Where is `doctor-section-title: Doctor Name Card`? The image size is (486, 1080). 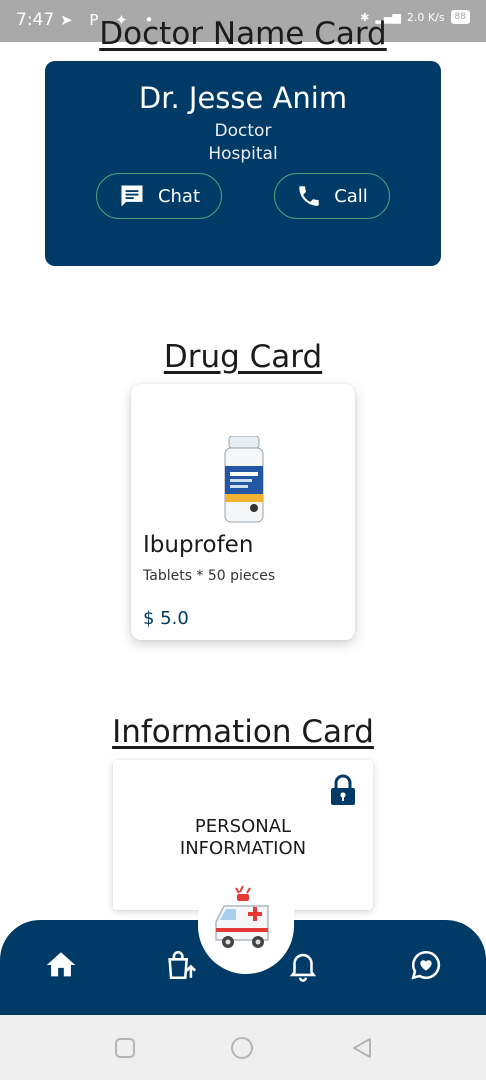 doctor-section-title: Doctor Name Card is located at coordinates (243, 34).